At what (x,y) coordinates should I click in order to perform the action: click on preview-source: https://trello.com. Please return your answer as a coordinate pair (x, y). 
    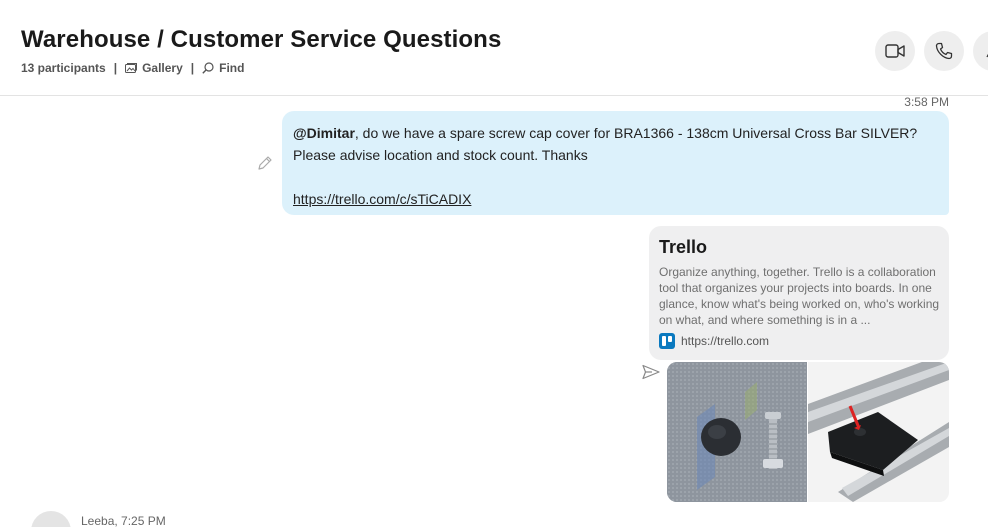
    Looking at the image, I should click on (799, 341).